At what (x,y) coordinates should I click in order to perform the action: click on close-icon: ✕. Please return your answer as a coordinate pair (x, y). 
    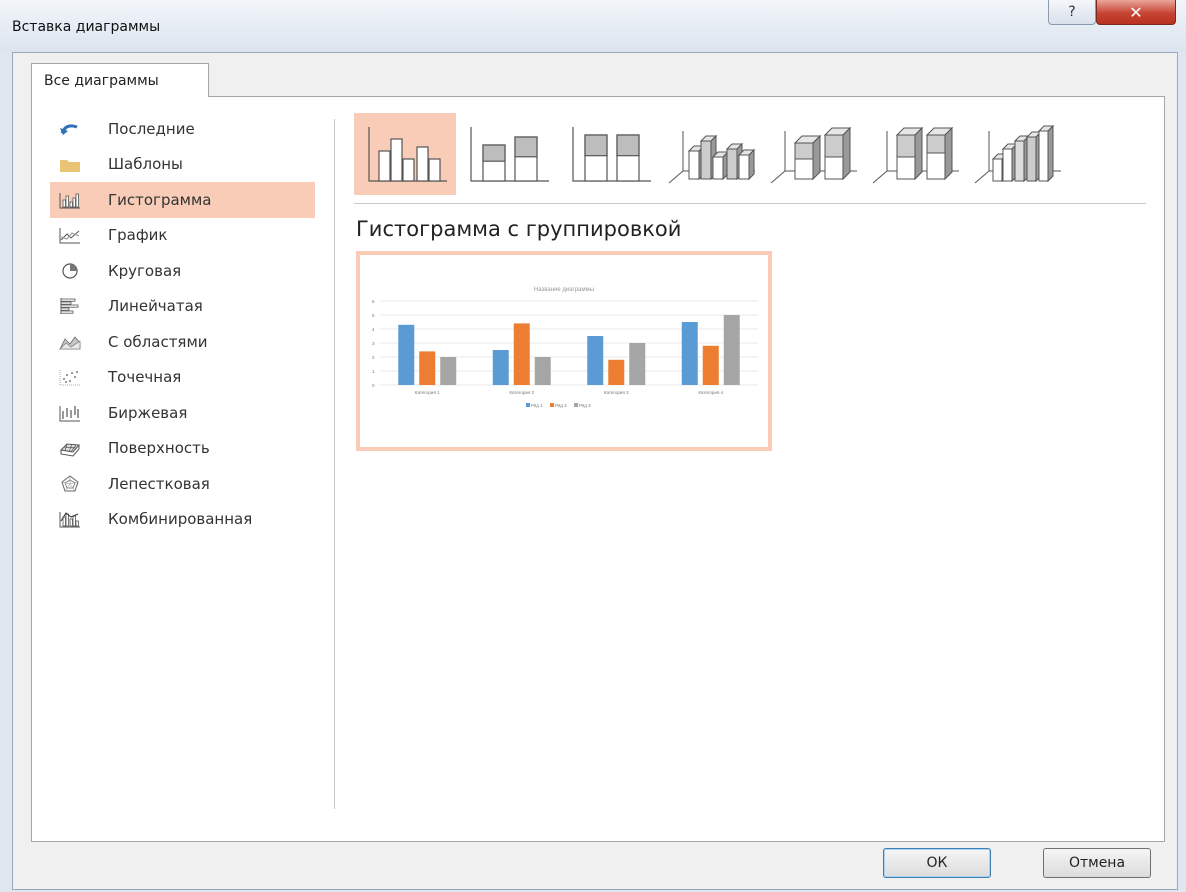
    Looking at the image, I should click on (1136, 12).